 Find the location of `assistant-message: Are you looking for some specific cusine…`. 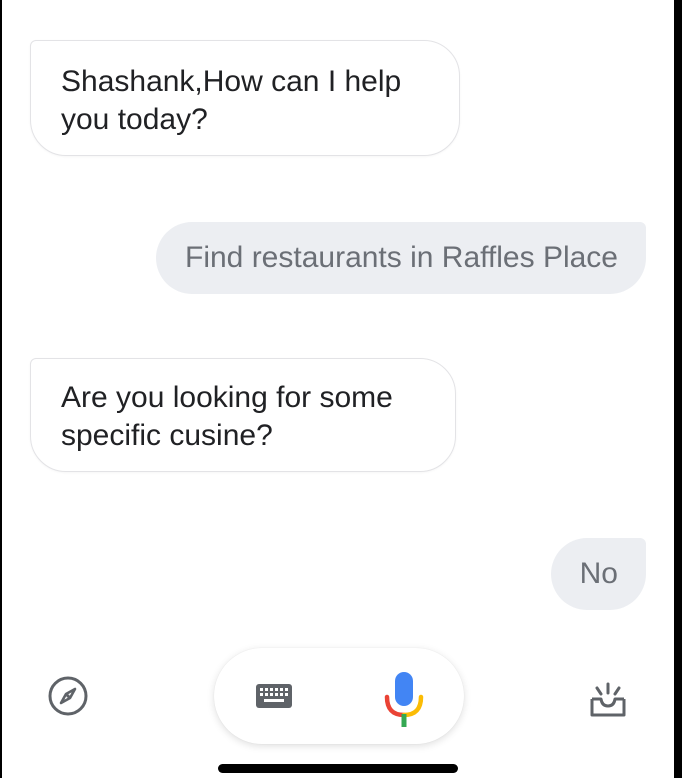

assistant-message: Are you looking for some specific cusine… is located at coordinates (243, 415).